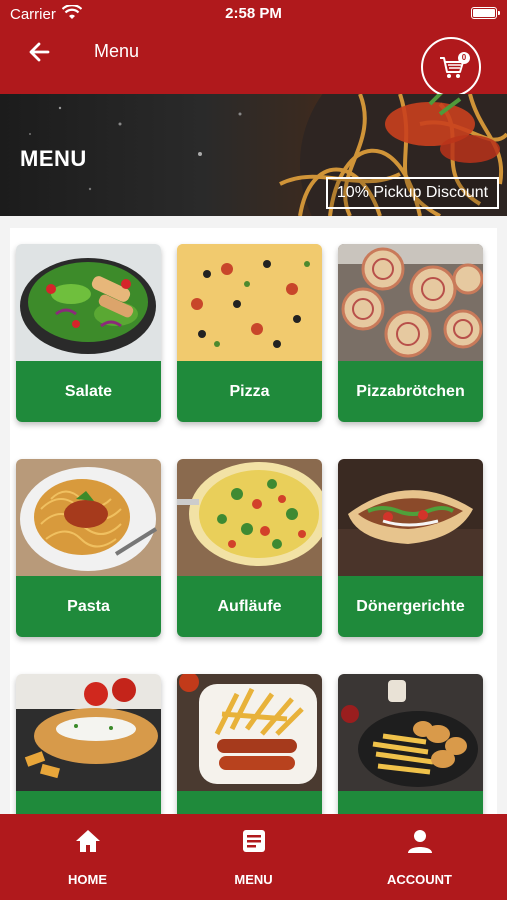 The height and width of the screenshot is (900, 507). What do you see at coordinates (410, 732) in the screenshot?
I see `nuggets-fries-image` at bounding box center [410, 732].